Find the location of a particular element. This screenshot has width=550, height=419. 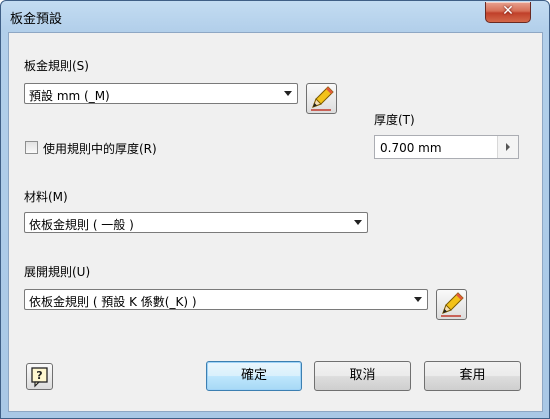

apply-button: 套用 is located at coordinates (472, 376).